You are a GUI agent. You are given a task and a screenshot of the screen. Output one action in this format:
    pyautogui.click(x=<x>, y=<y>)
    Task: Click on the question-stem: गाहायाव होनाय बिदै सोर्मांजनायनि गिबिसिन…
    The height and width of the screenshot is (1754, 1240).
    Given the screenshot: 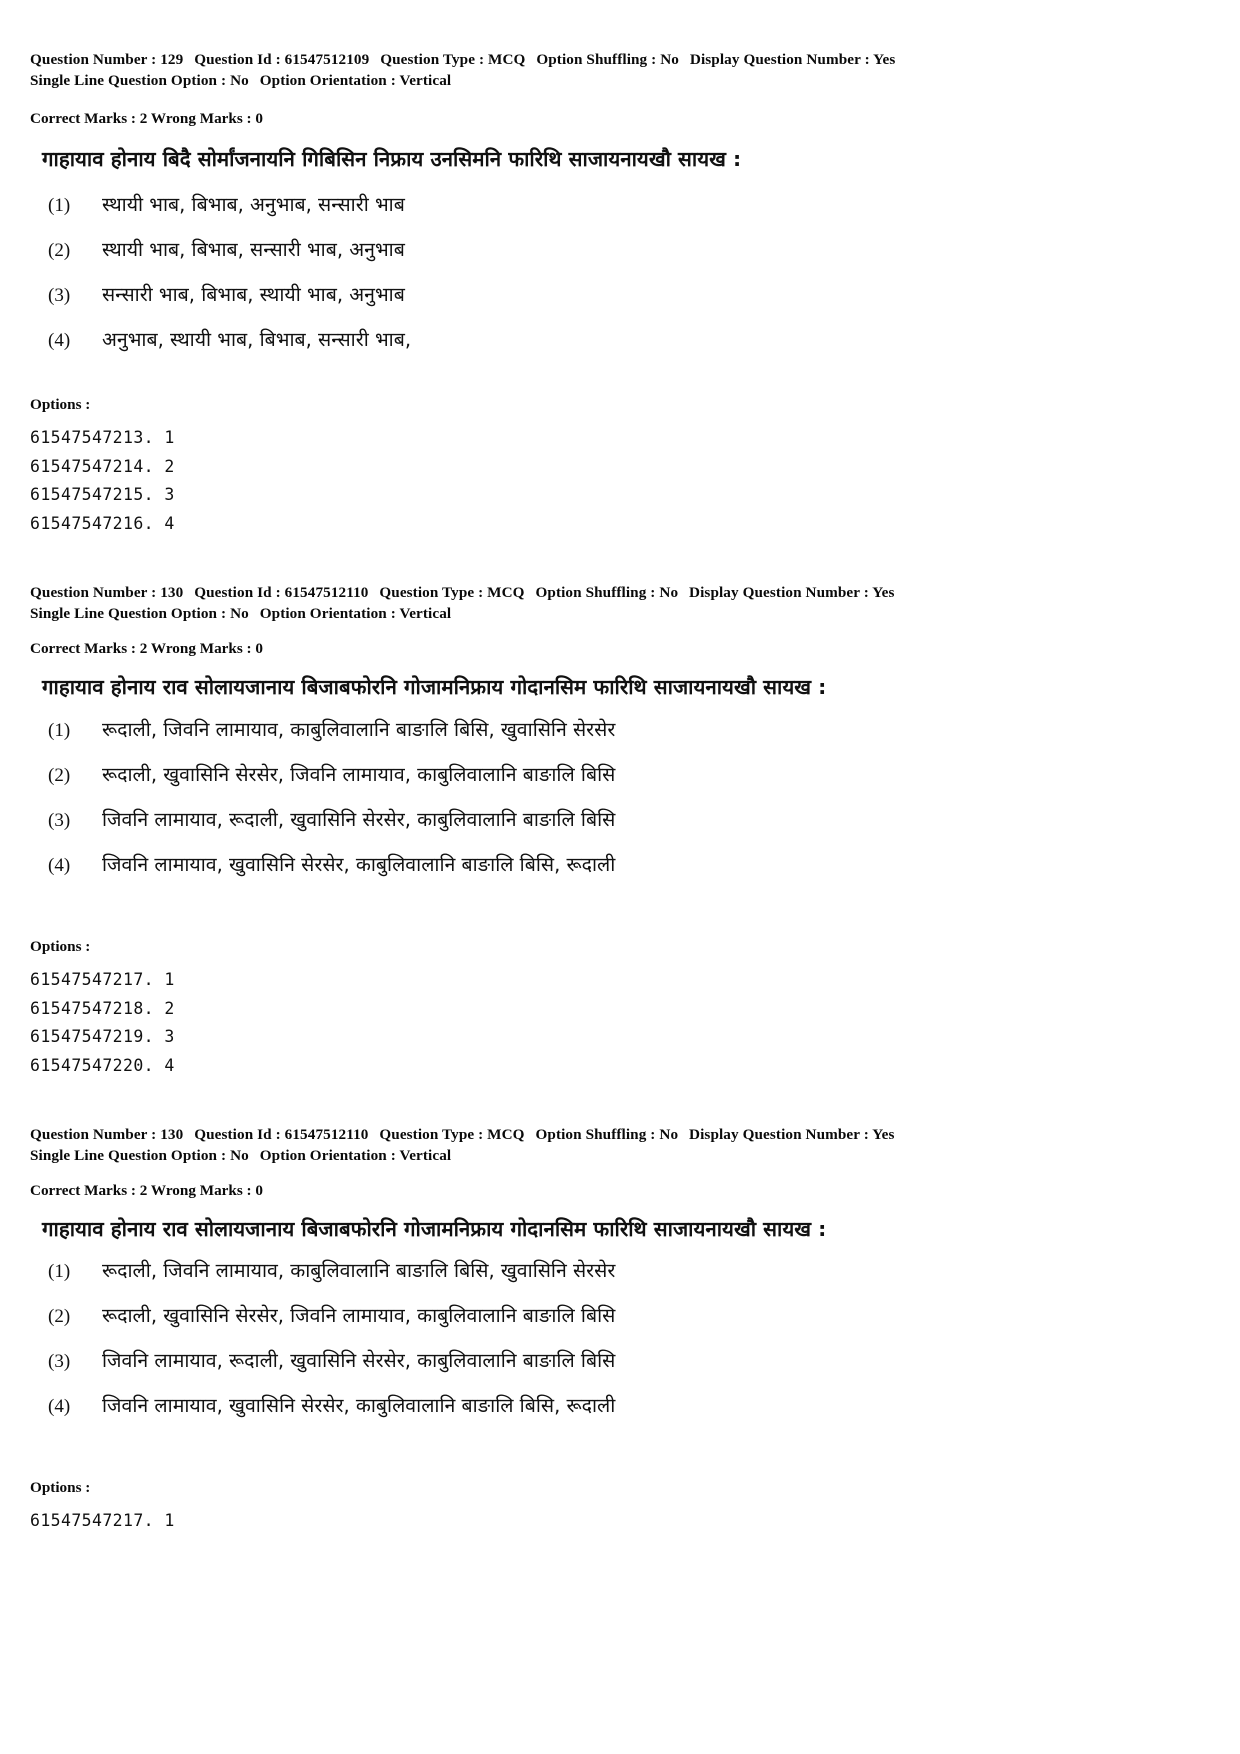 What is the action you would take?
    pyautogui.click(x=392, y=159)
    